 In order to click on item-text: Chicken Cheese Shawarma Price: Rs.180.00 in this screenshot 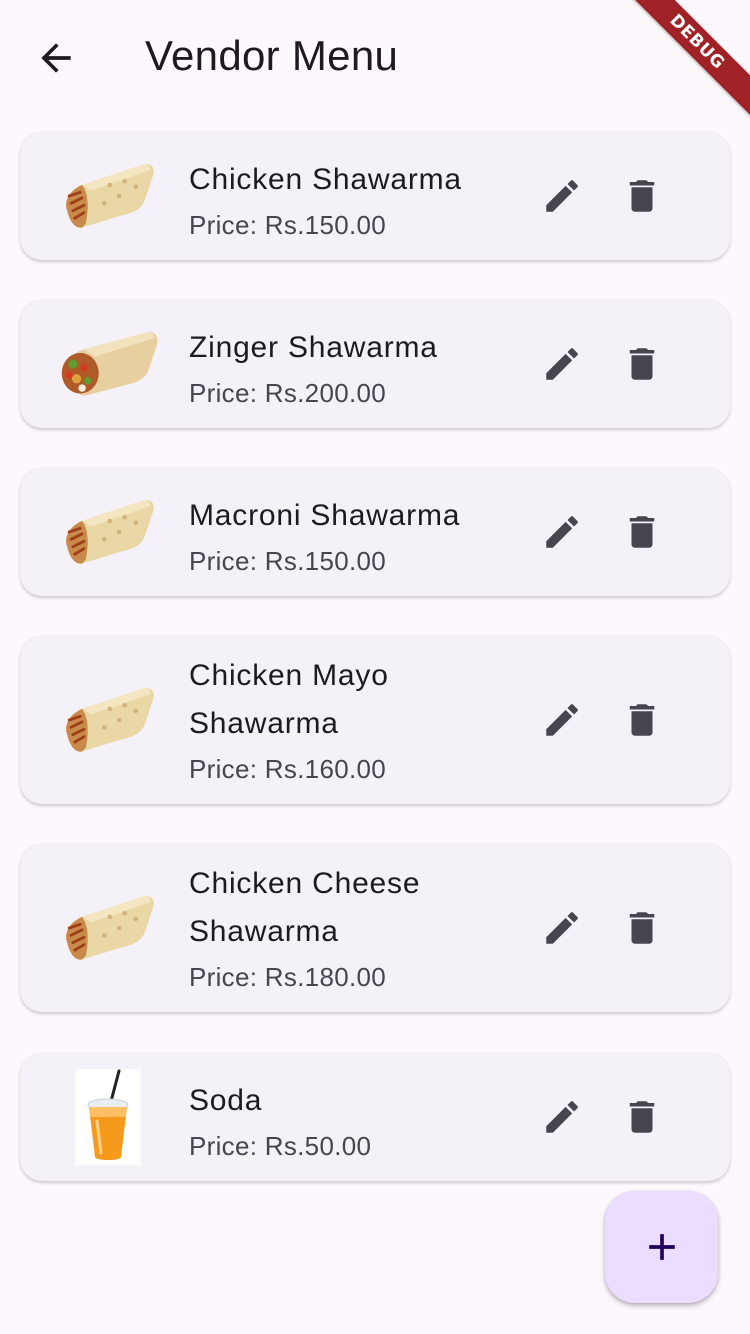, I will do `click(349, 929)`.